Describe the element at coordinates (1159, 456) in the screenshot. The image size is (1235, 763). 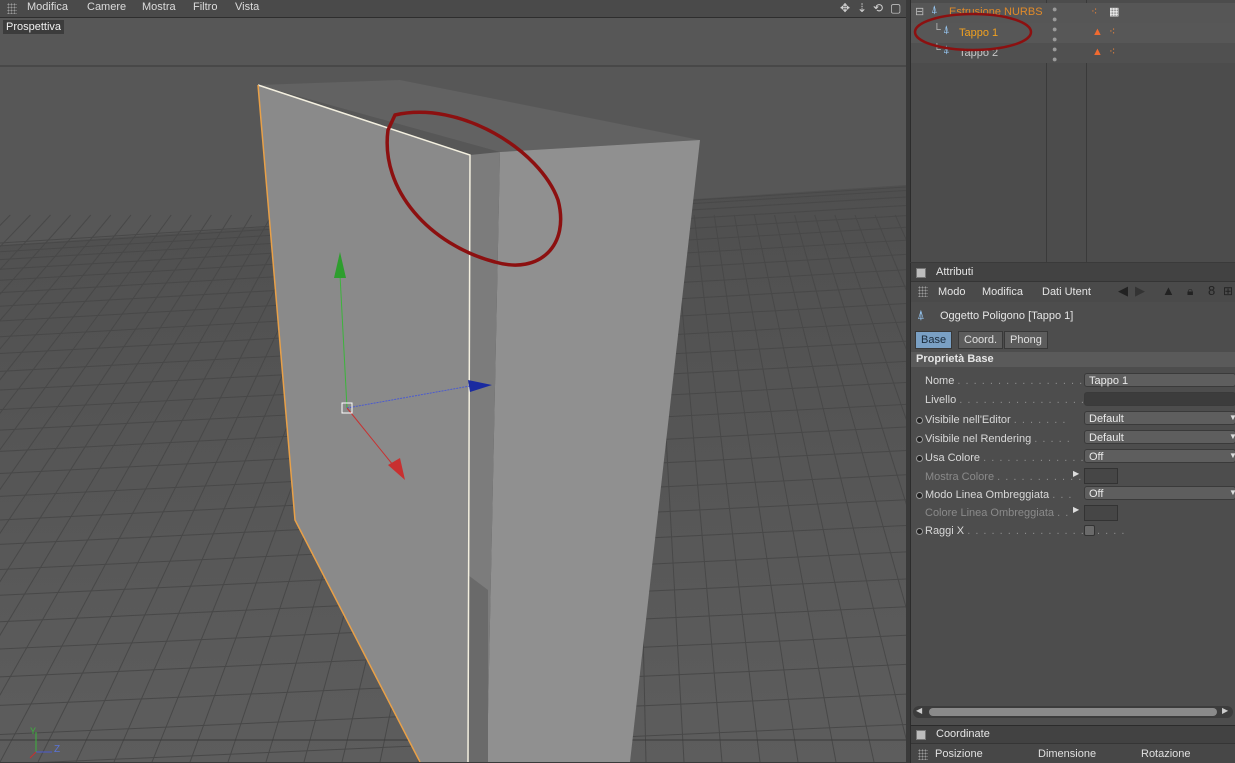
I see `use-color-select: Off` at that location.